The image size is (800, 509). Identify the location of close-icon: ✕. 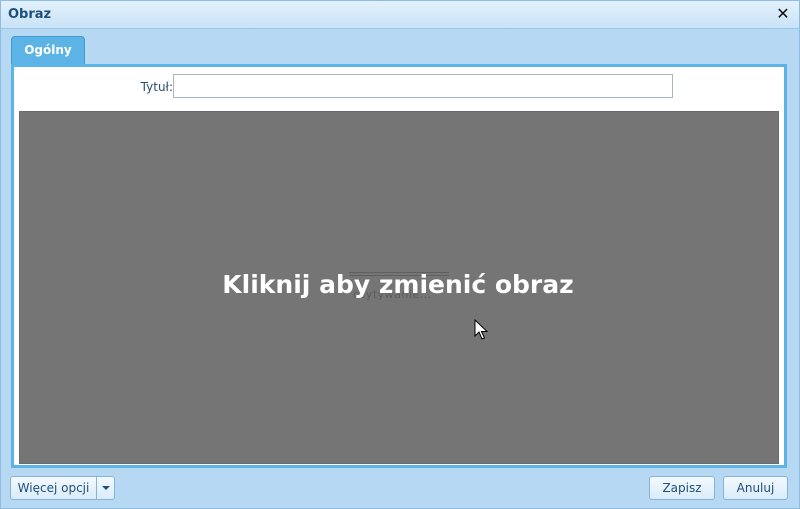
(783, 14).